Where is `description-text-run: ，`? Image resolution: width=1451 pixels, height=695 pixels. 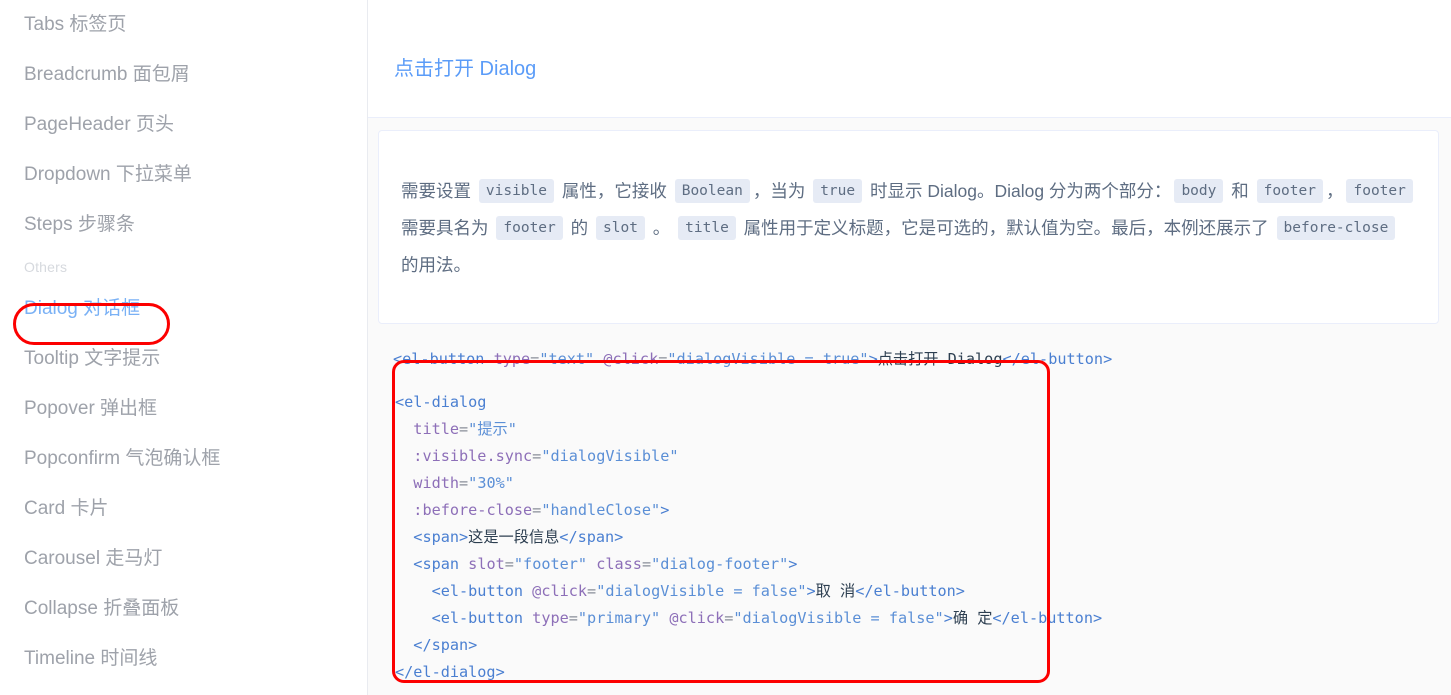 description-text-run: ， is located at coordinates (1334, 190).